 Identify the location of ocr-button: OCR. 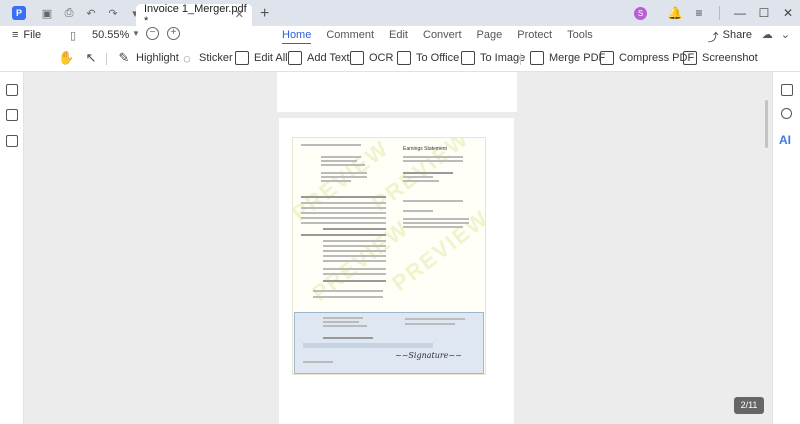
(371, 58).